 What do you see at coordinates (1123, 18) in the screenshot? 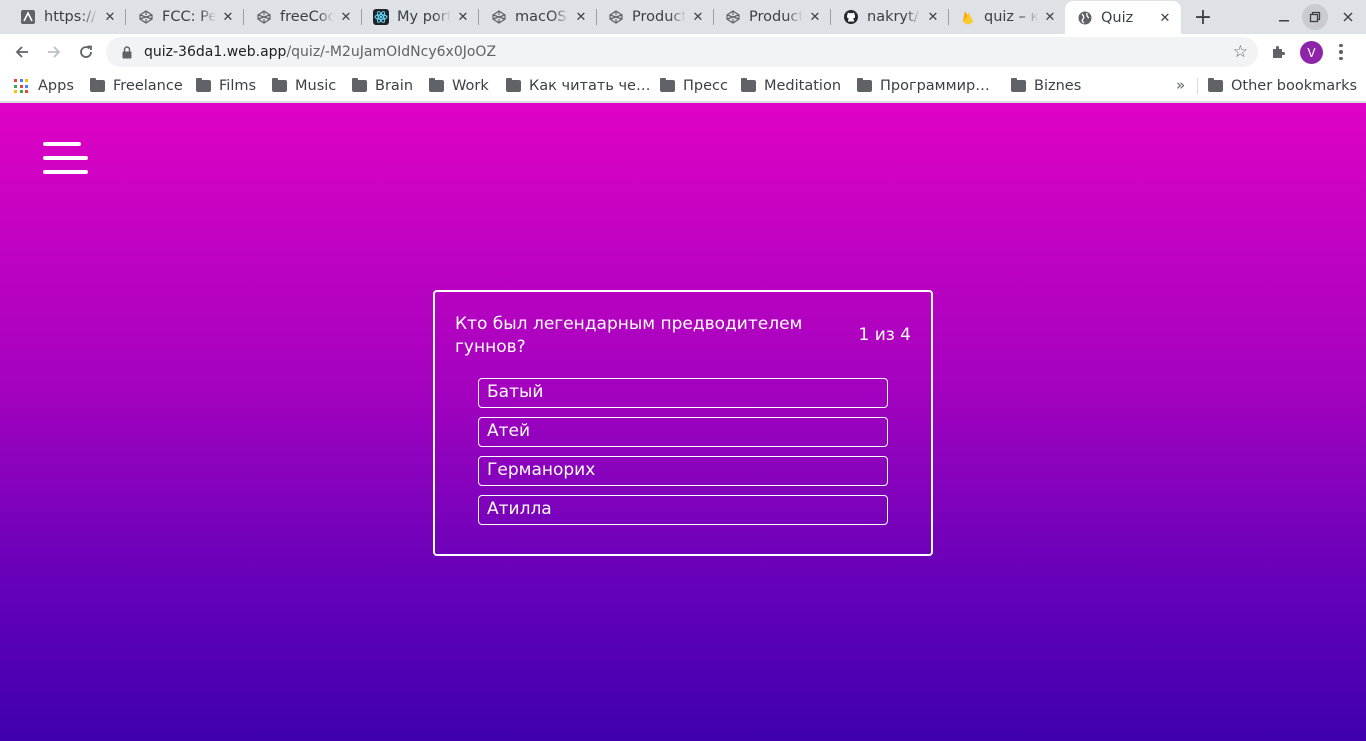
I see `tab-active: Quiz ✕` at bounding box center [1123, 18].